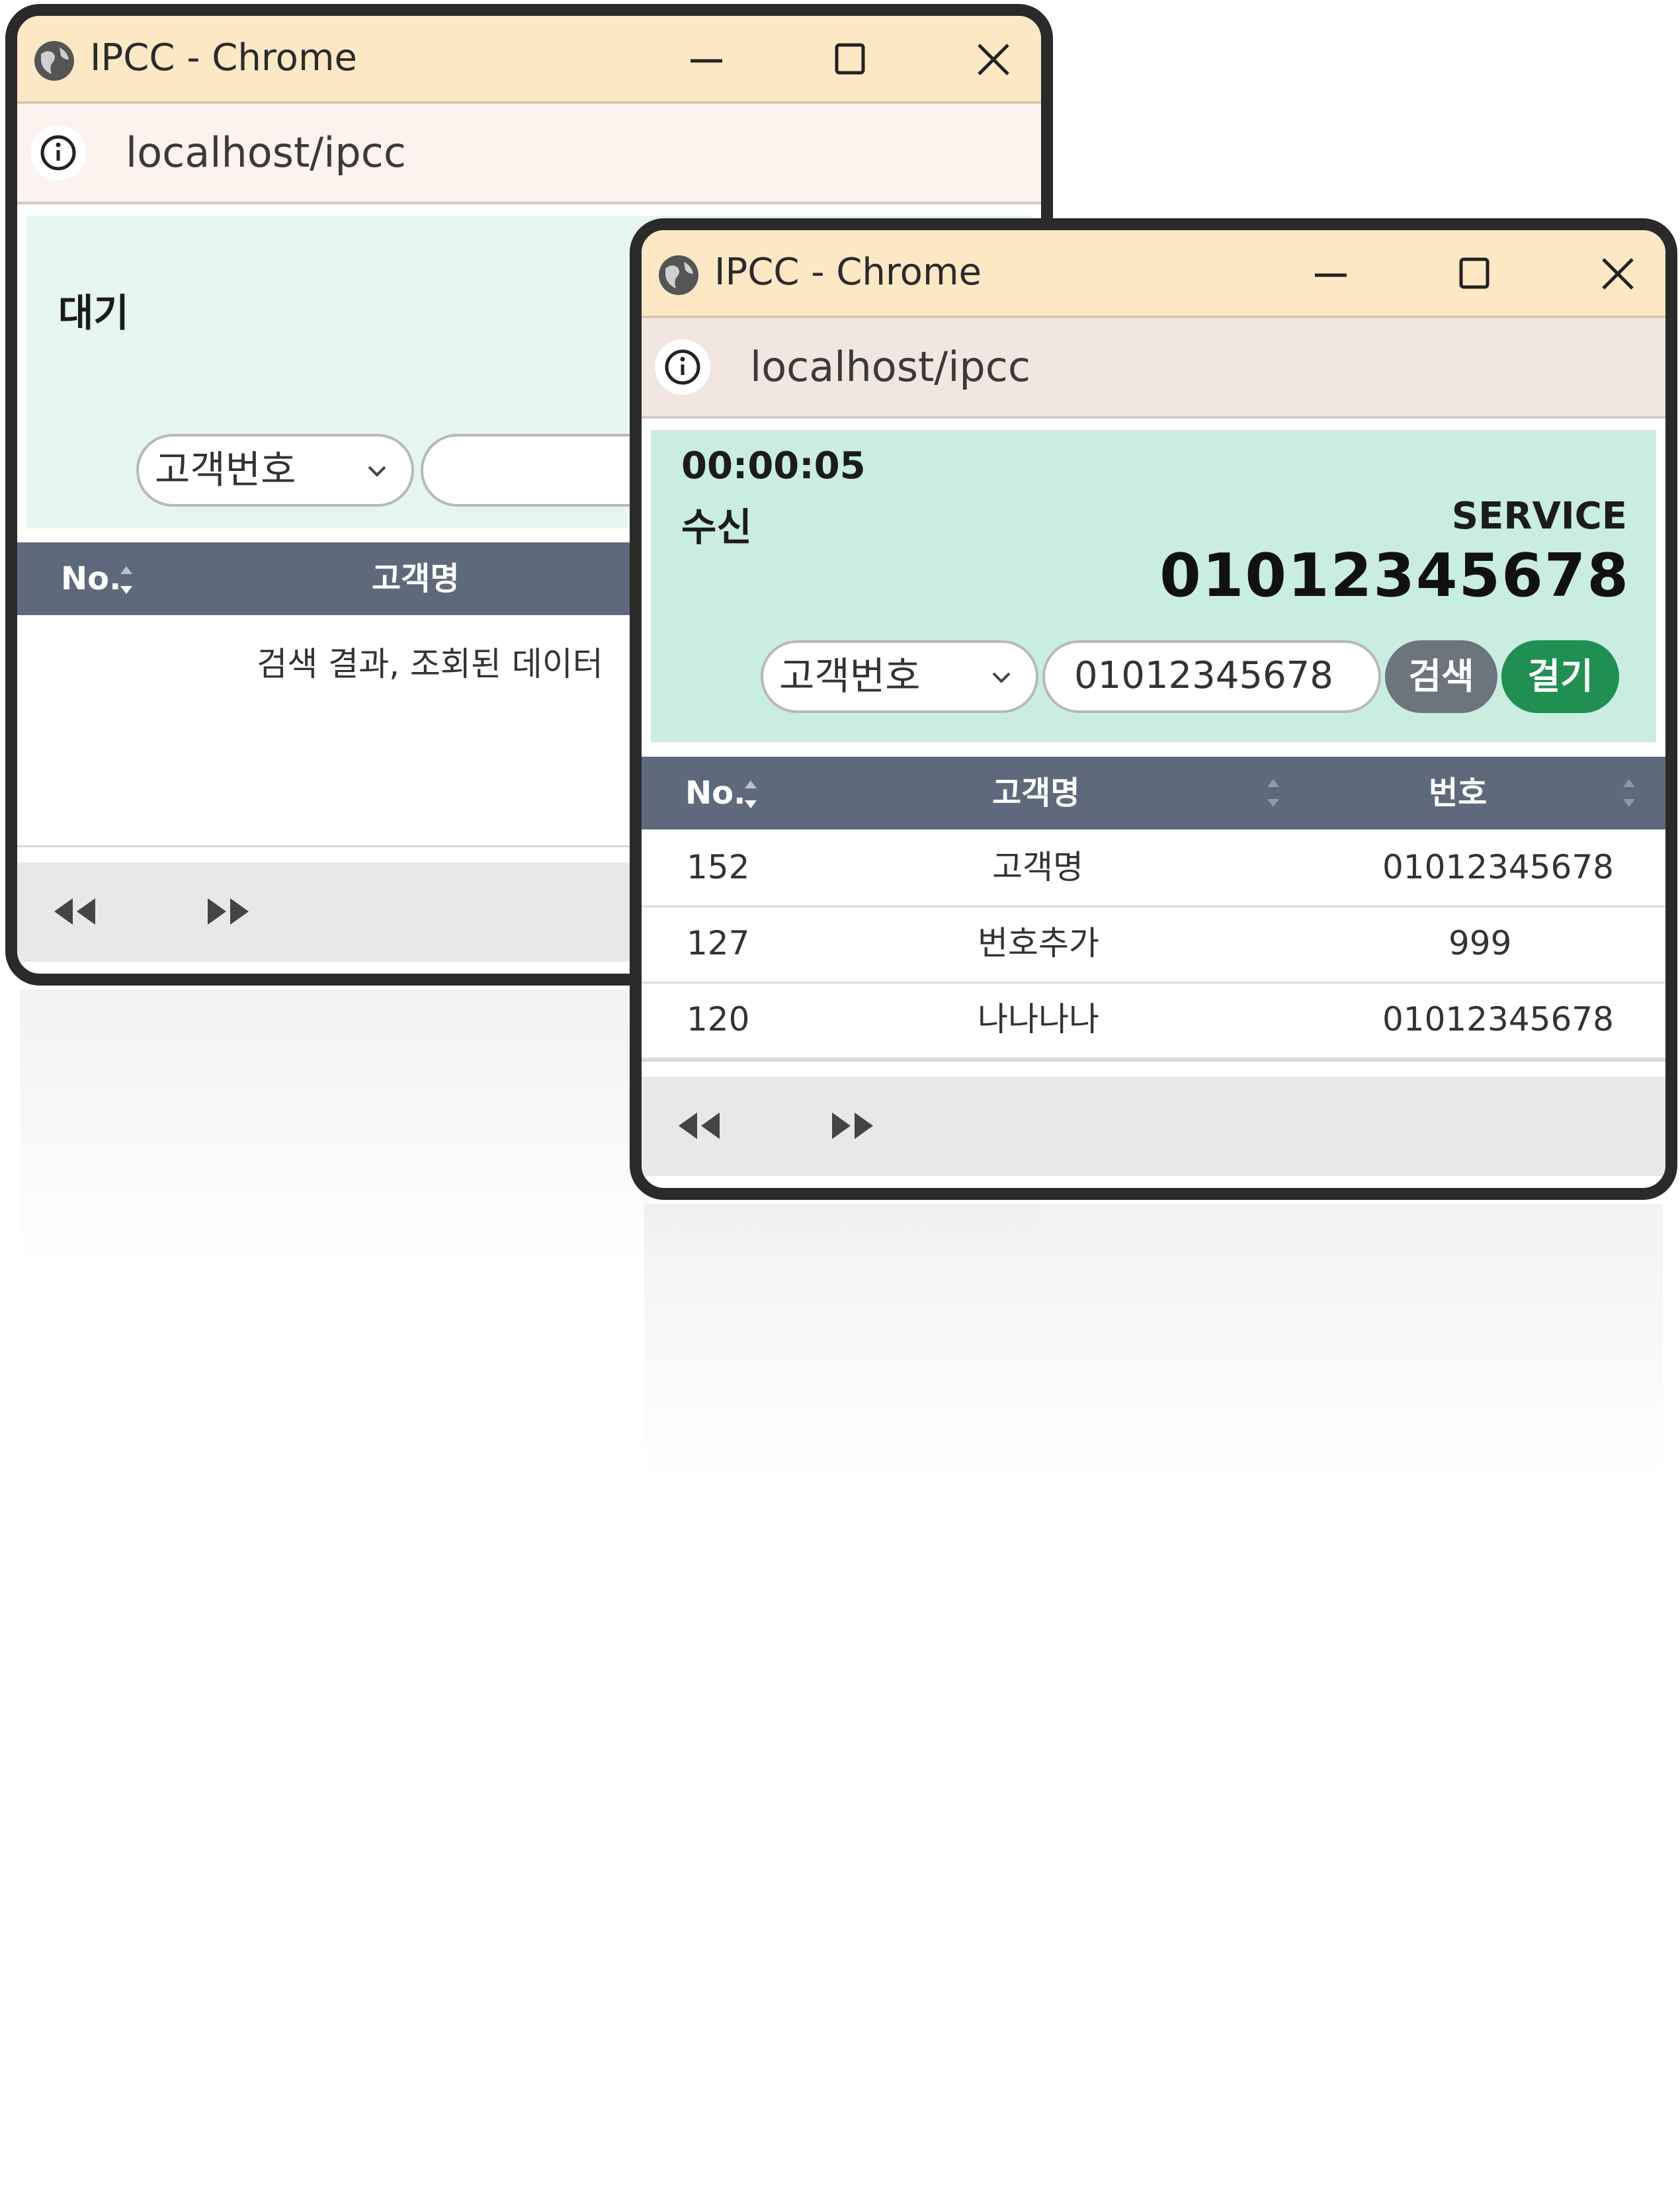 Image resolution: width=1680 pixels, height=2196 pixels. What do you see at coordinates (1153, 868) in the screenshot?
I see `table-row: 152 고객명 01012345678` at bounding box center [1153, 868].